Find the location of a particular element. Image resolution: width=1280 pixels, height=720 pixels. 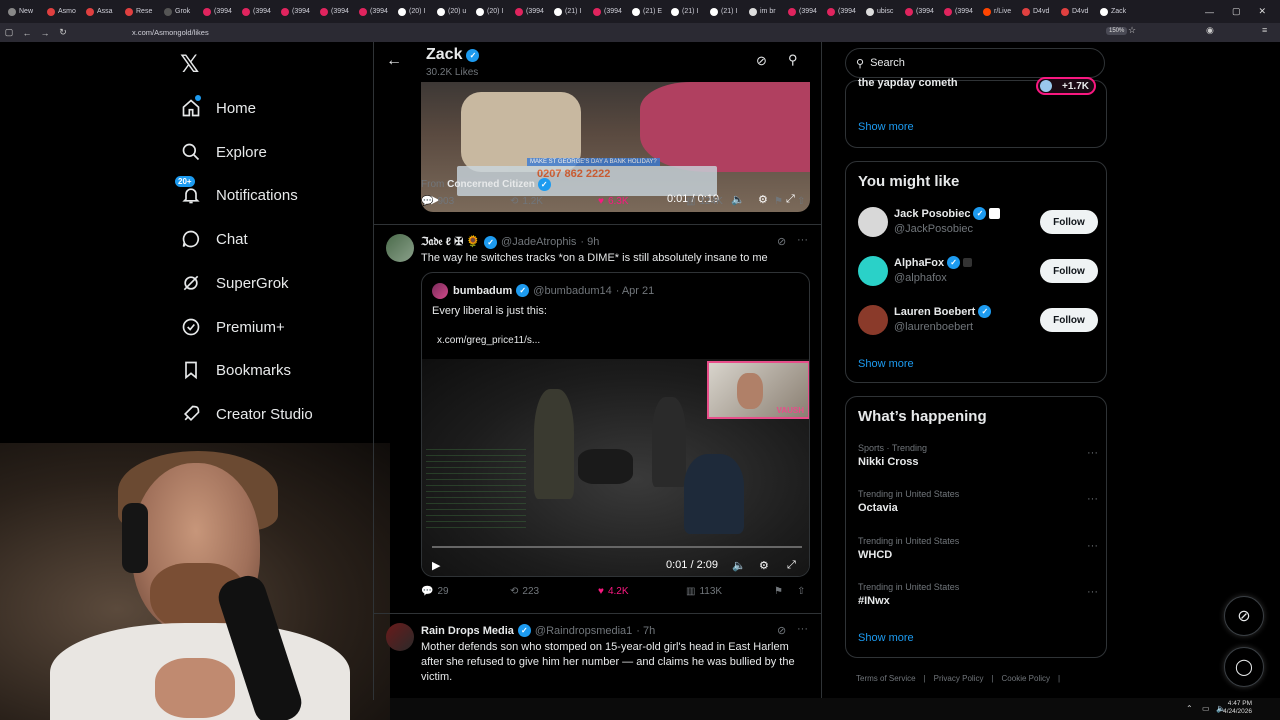

reload-icon: ↻ is located at coordinates (63, 32).